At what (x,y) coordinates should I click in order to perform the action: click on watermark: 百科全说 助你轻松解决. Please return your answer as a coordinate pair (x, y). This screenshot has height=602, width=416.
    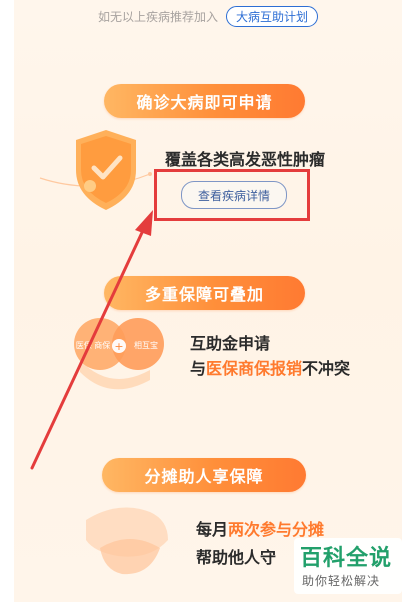
    Looking at the image, I should click on (348, 566).